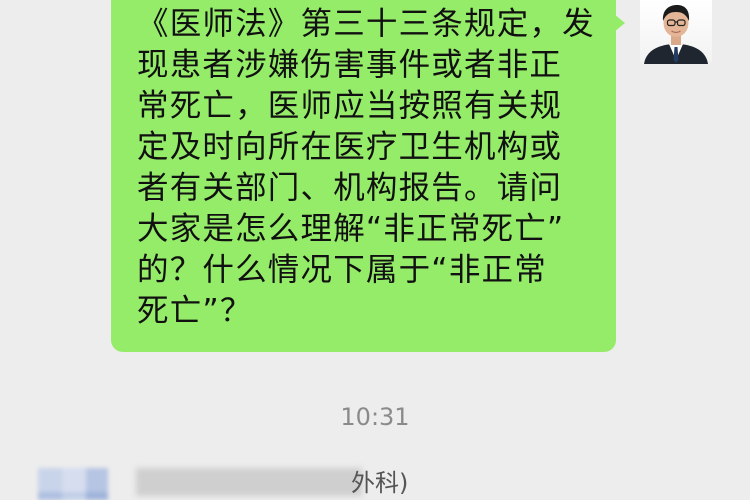 This screenshot has height=500, width=750. I want to click on message-line: 的？什么情况下属于“非正常, so click(342, 270).